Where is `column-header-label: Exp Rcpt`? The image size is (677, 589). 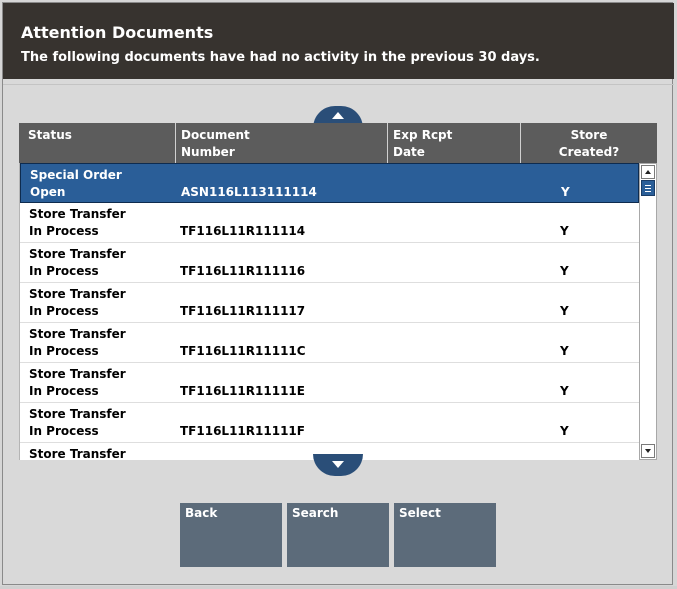
column-header-label: Exp Rcpt is located at coordinates (423, 135).